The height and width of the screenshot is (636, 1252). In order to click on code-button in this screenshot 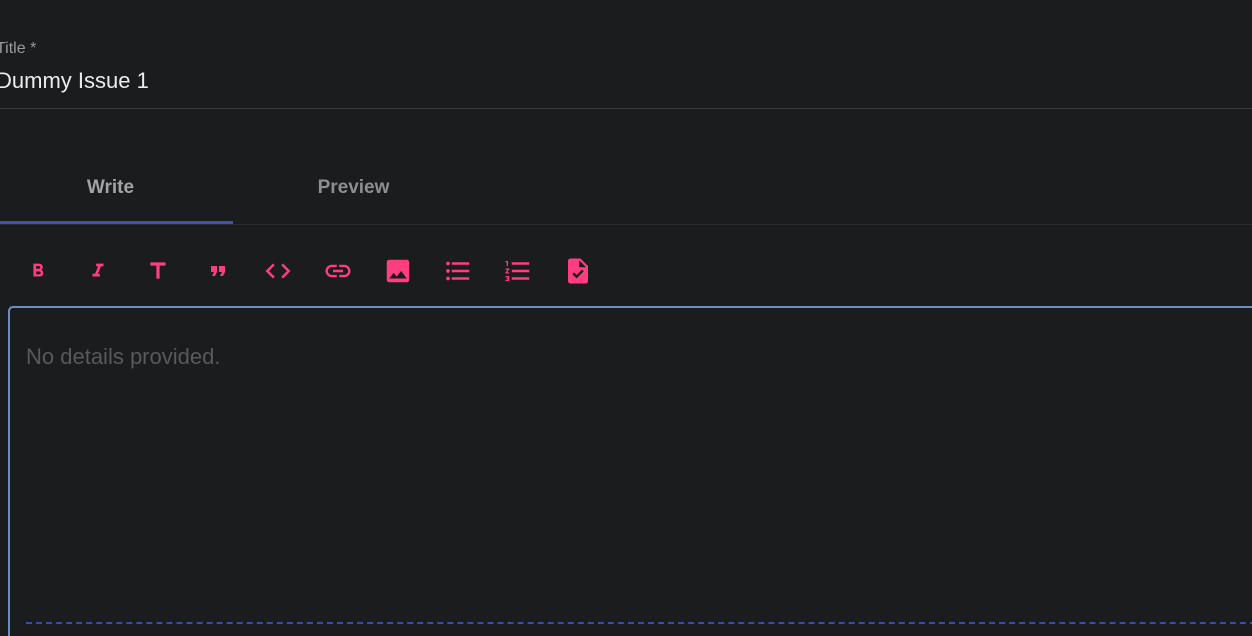, I will do `click(278, 271)`.